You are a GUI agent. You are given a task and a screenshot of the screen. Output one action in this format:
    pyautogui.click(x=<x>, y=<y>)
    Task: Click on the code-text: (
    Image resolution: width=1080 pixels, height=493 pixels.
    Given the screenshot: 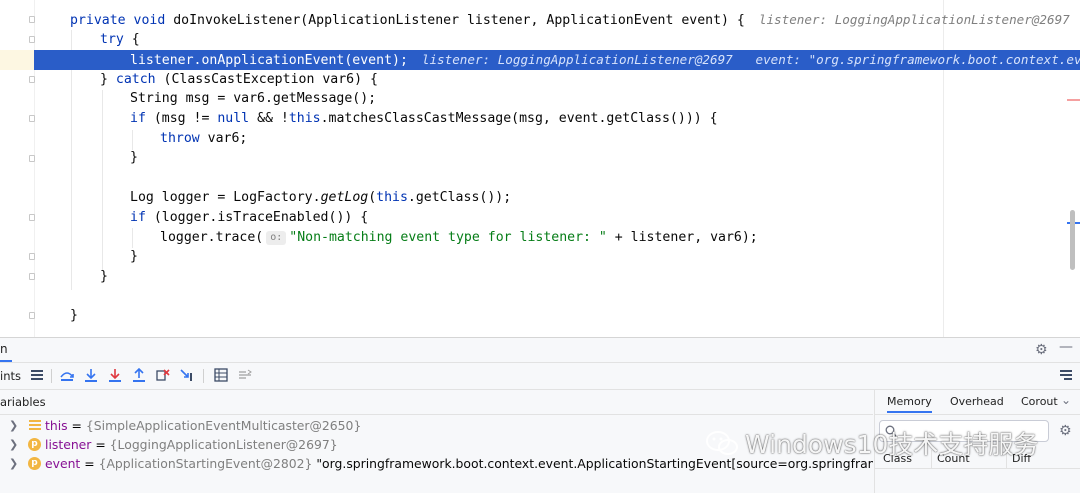 What is the action you would take?
    pyautogui.click(x=372, y=197)
    